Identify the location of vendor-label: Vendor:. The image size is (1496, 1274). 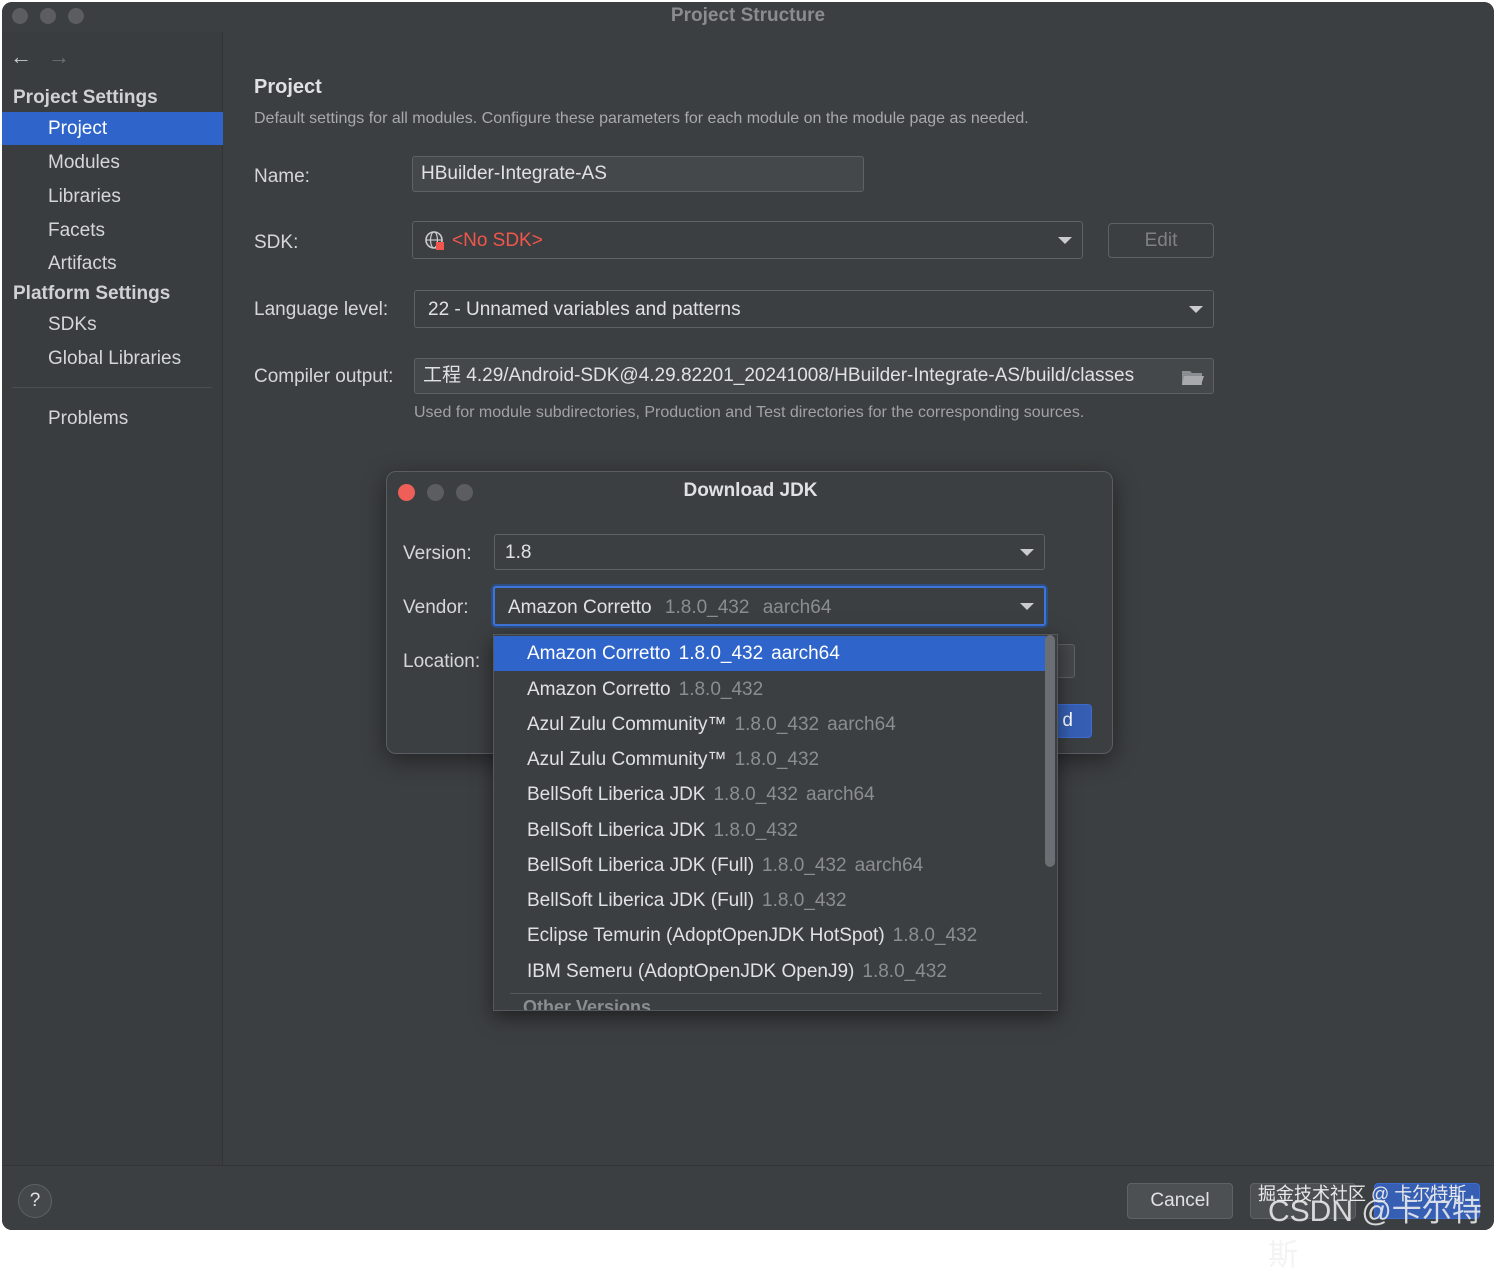
(436, 607).